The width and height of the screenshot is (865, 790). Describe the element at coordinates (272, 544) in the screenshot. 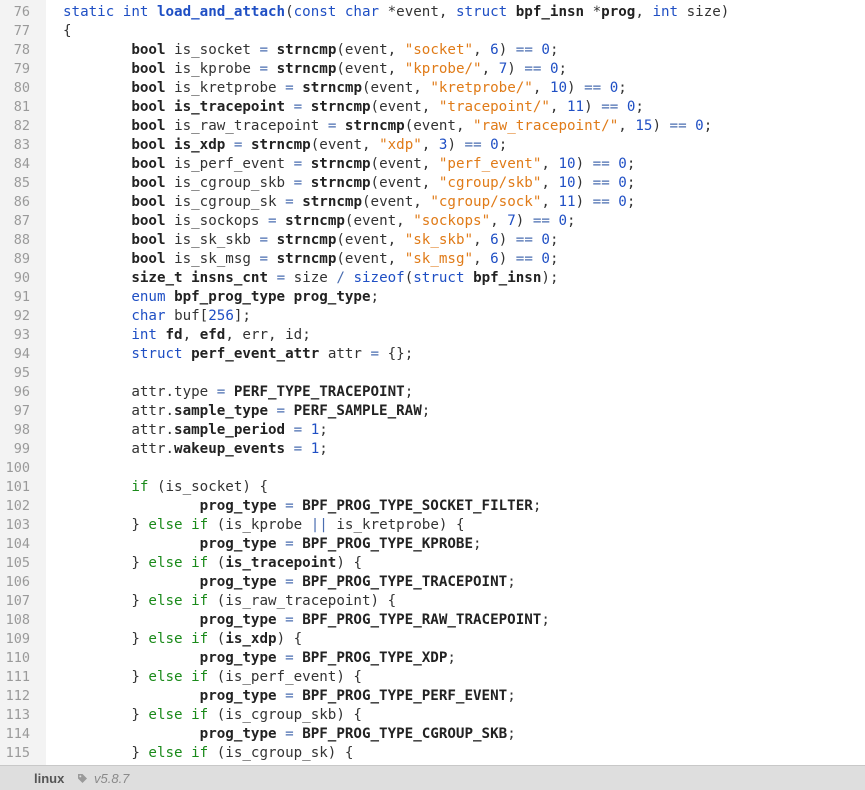

I see `code-text: prog_type = BPF_PROG_TYPE_KPROBE;` at that location.